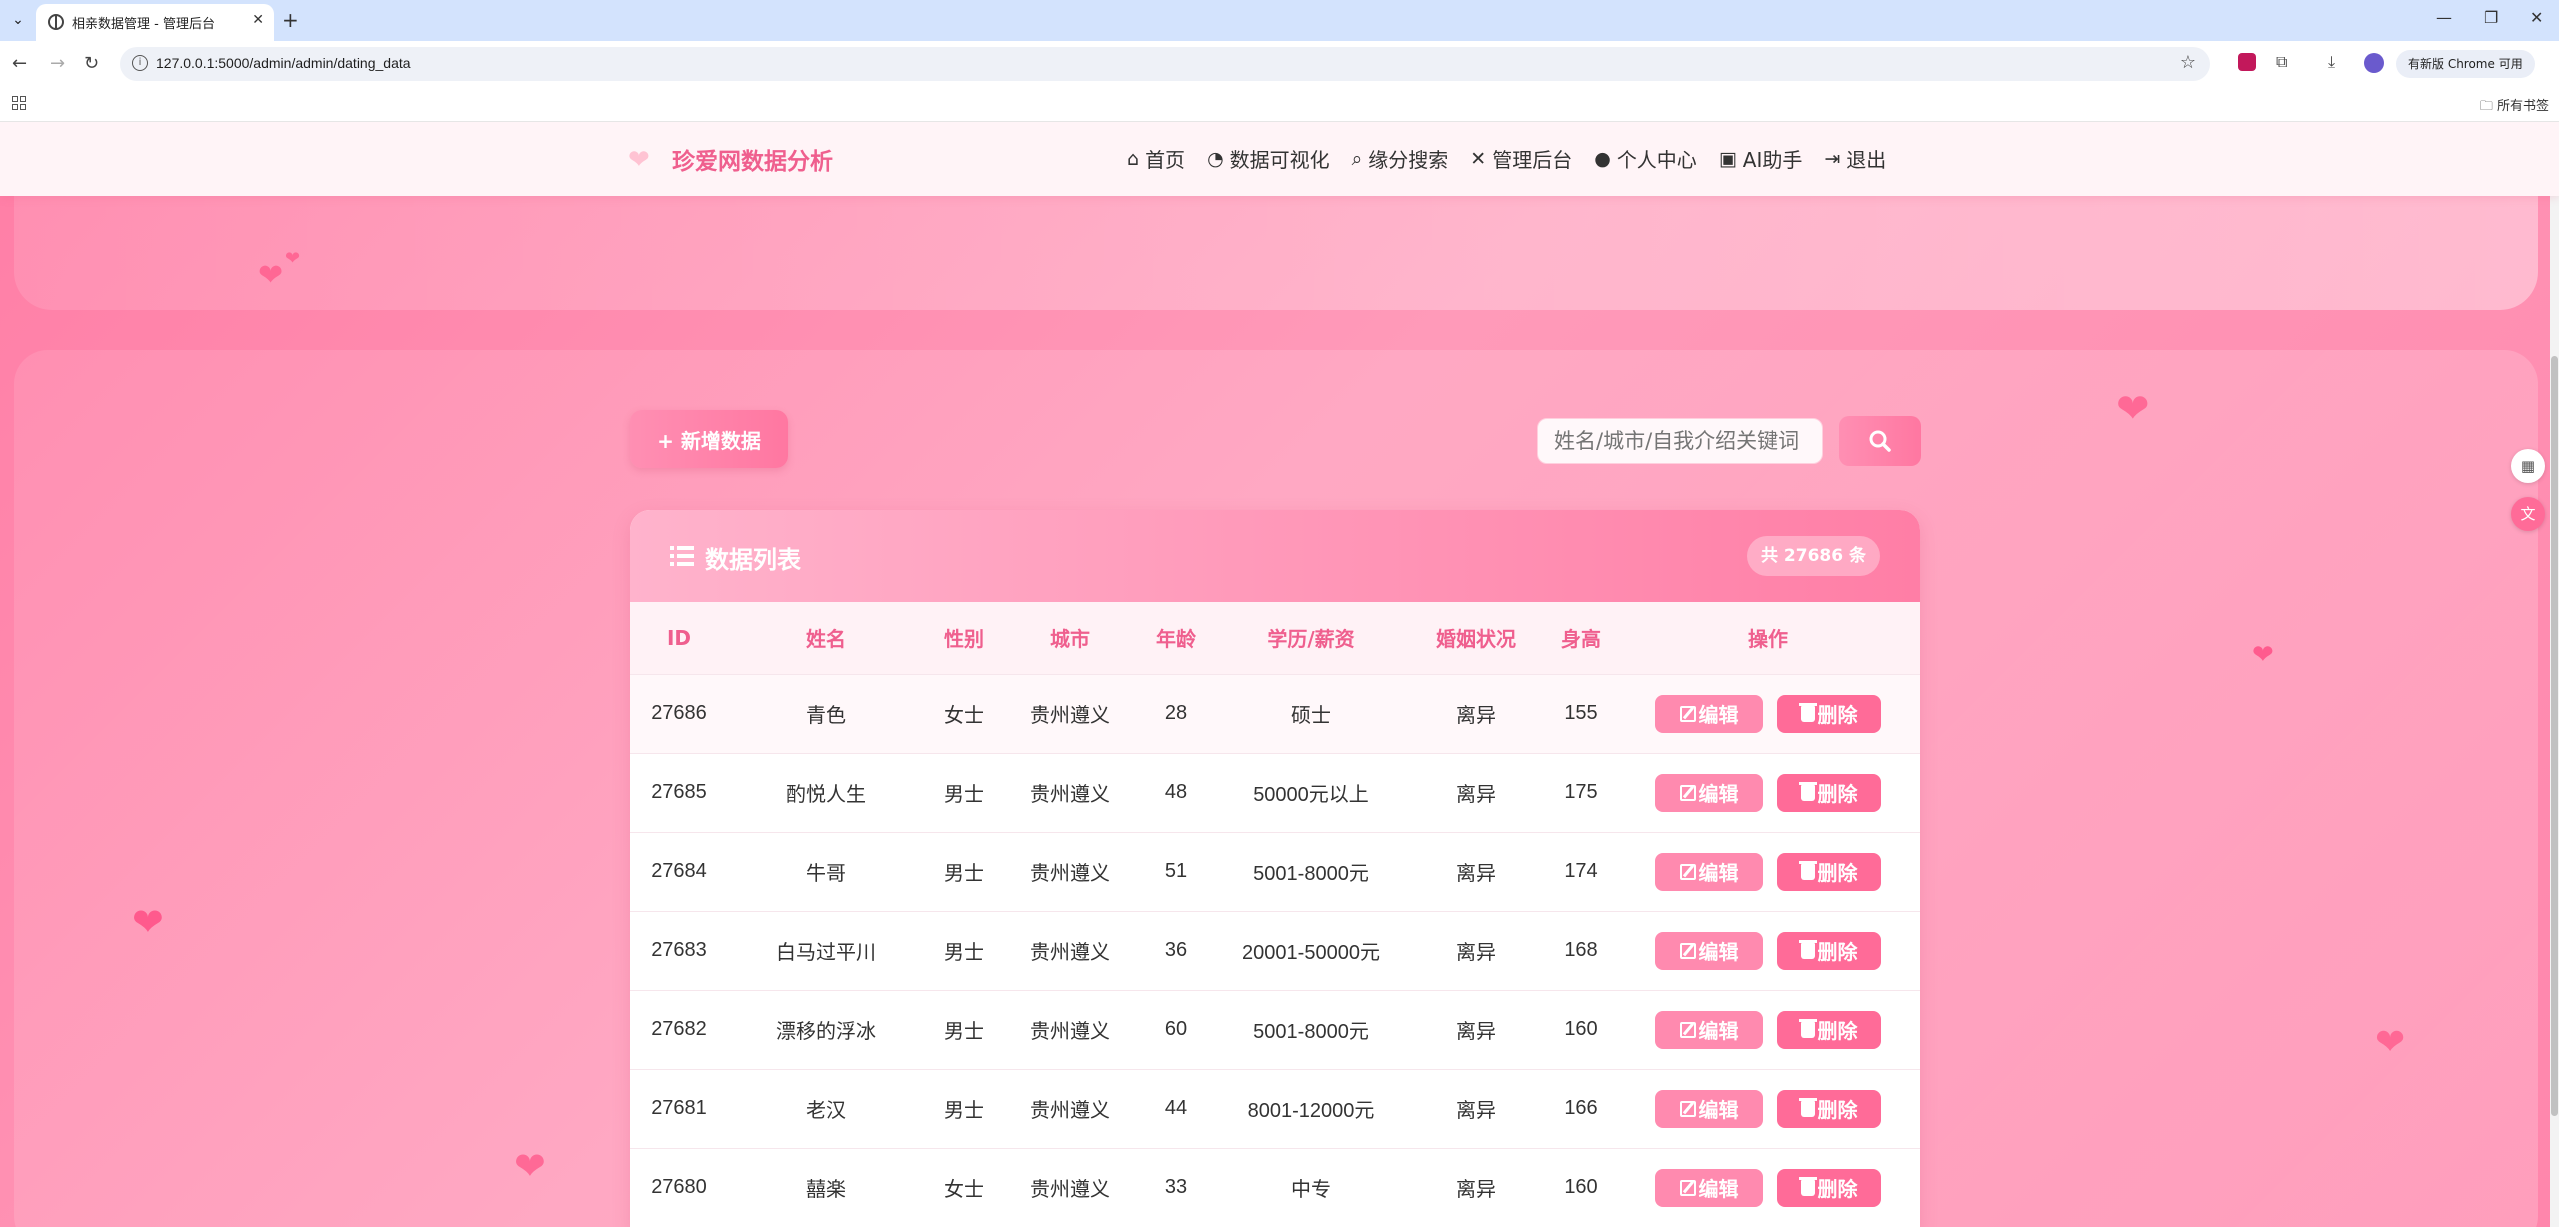  I want to click on logout-icon: ⇥, so click(1832, 158).